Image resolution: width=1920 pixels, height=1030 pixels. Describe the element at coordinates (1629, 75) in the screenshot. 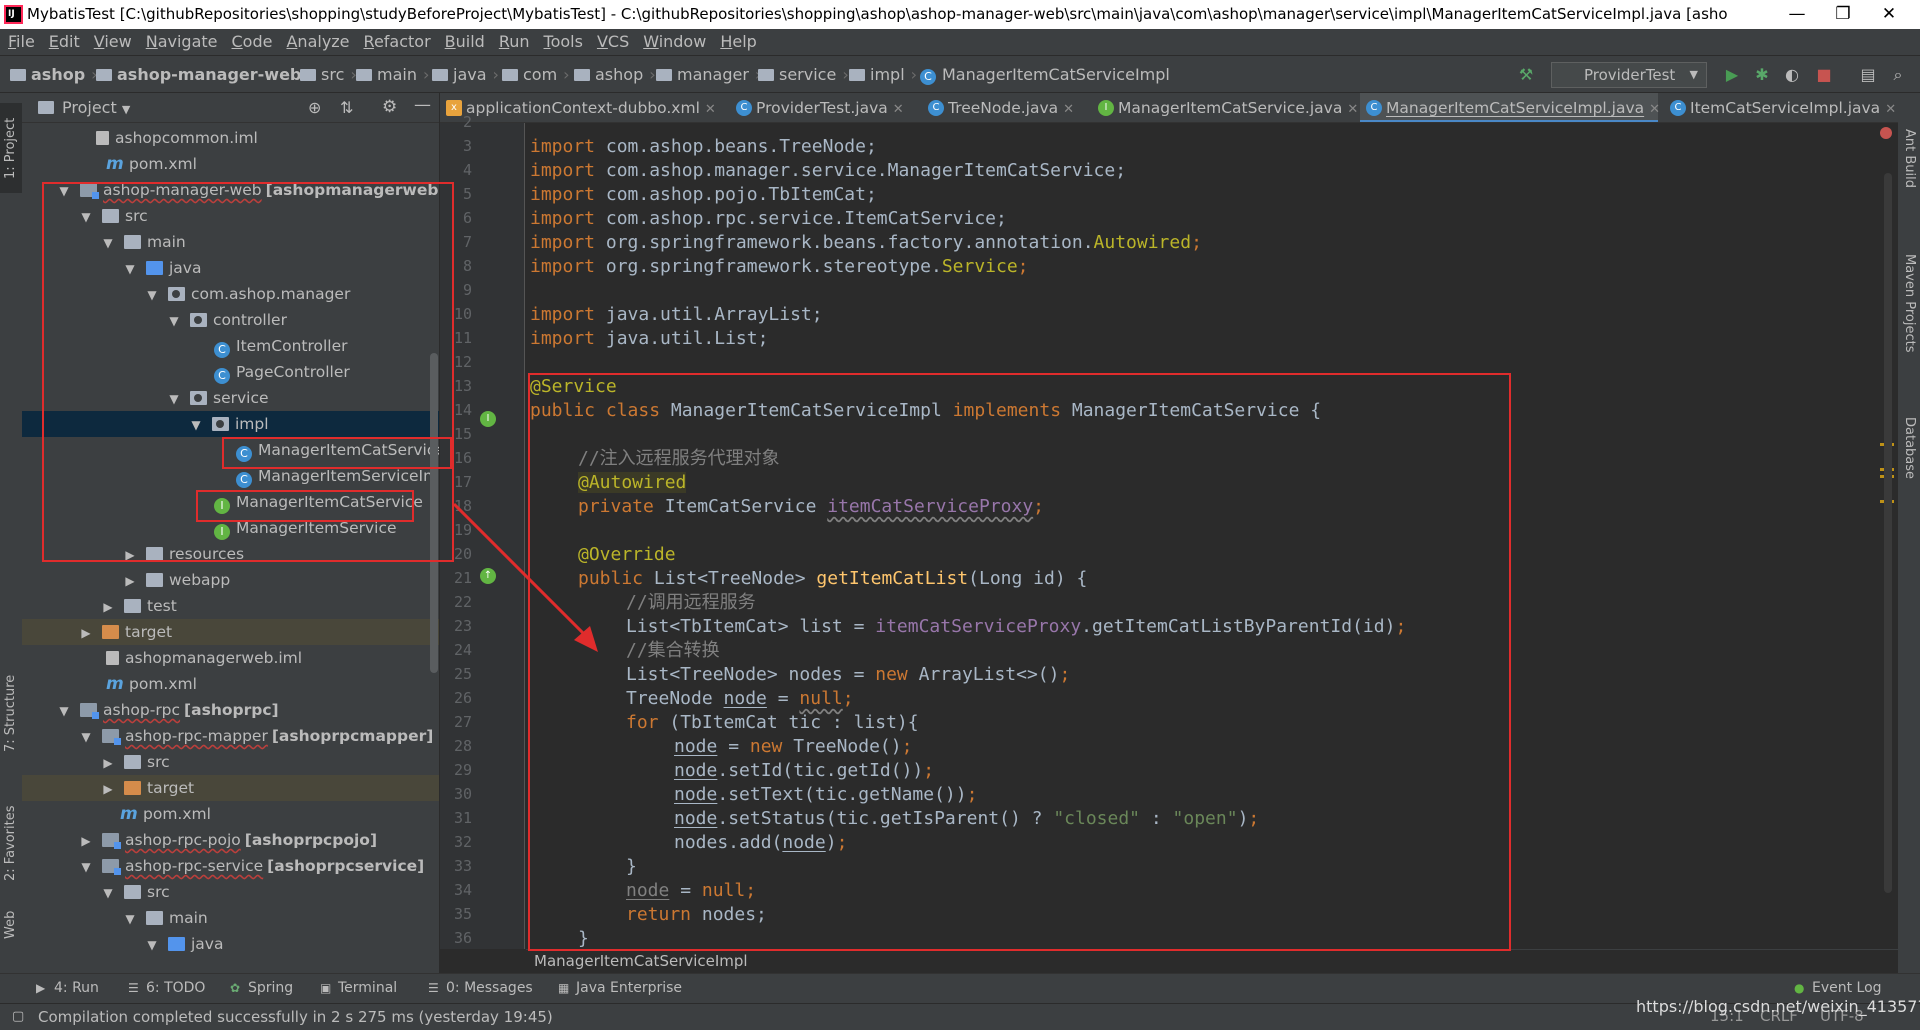

I see `run-config-select: ProviderTest ▼` at that location.